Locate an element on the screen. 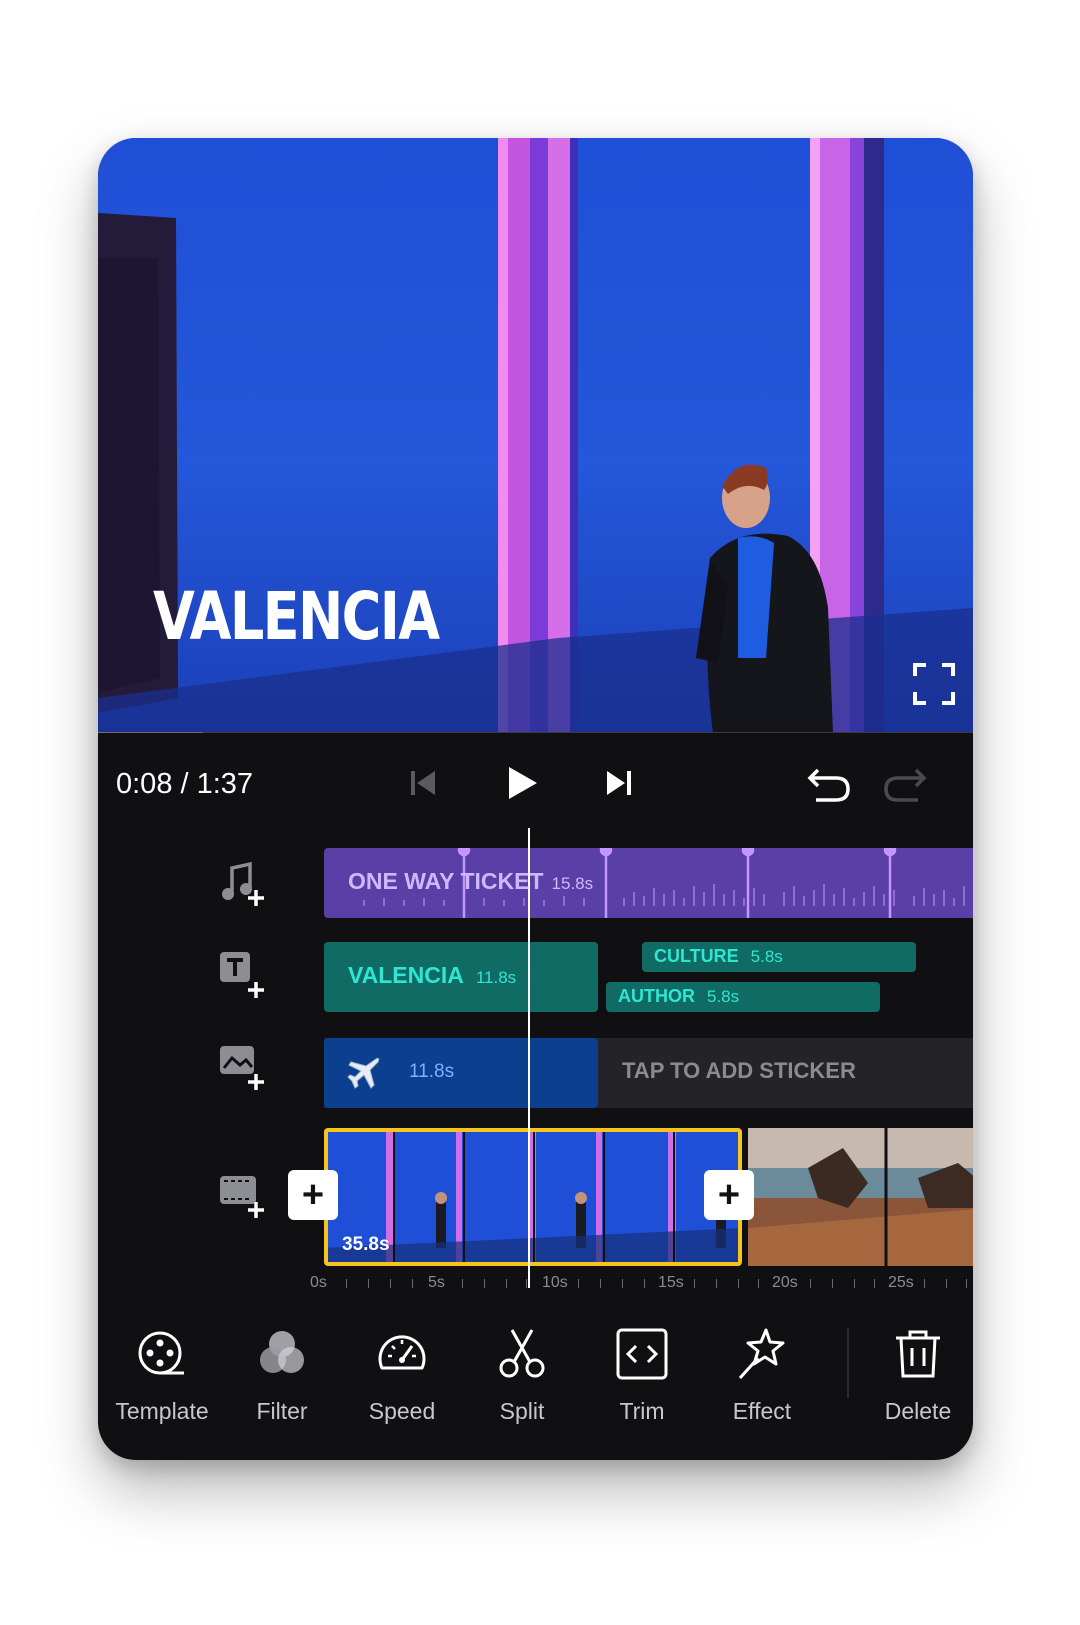 This screenshot has height=1625, width=1080. ruler-label: 15s is located at coordinates (671, 1281).